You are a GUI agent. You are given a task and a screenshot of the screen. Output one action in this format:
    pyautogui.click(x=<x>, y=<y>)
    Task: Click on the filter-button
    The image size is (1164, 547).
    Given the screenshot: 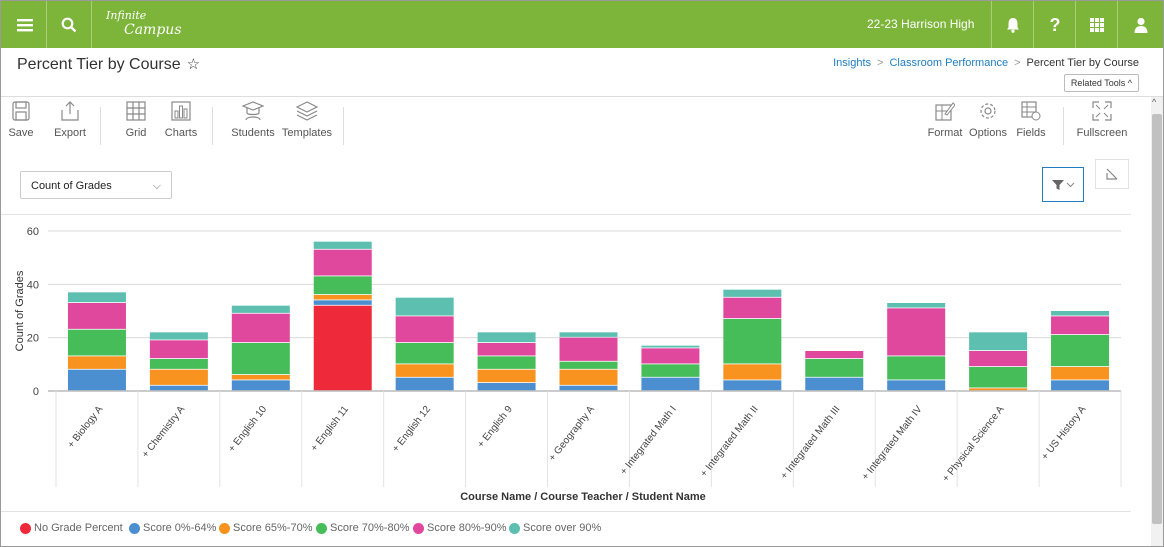 What is the action you would take?
    pyautogui.click(x=1063, y=184)
    